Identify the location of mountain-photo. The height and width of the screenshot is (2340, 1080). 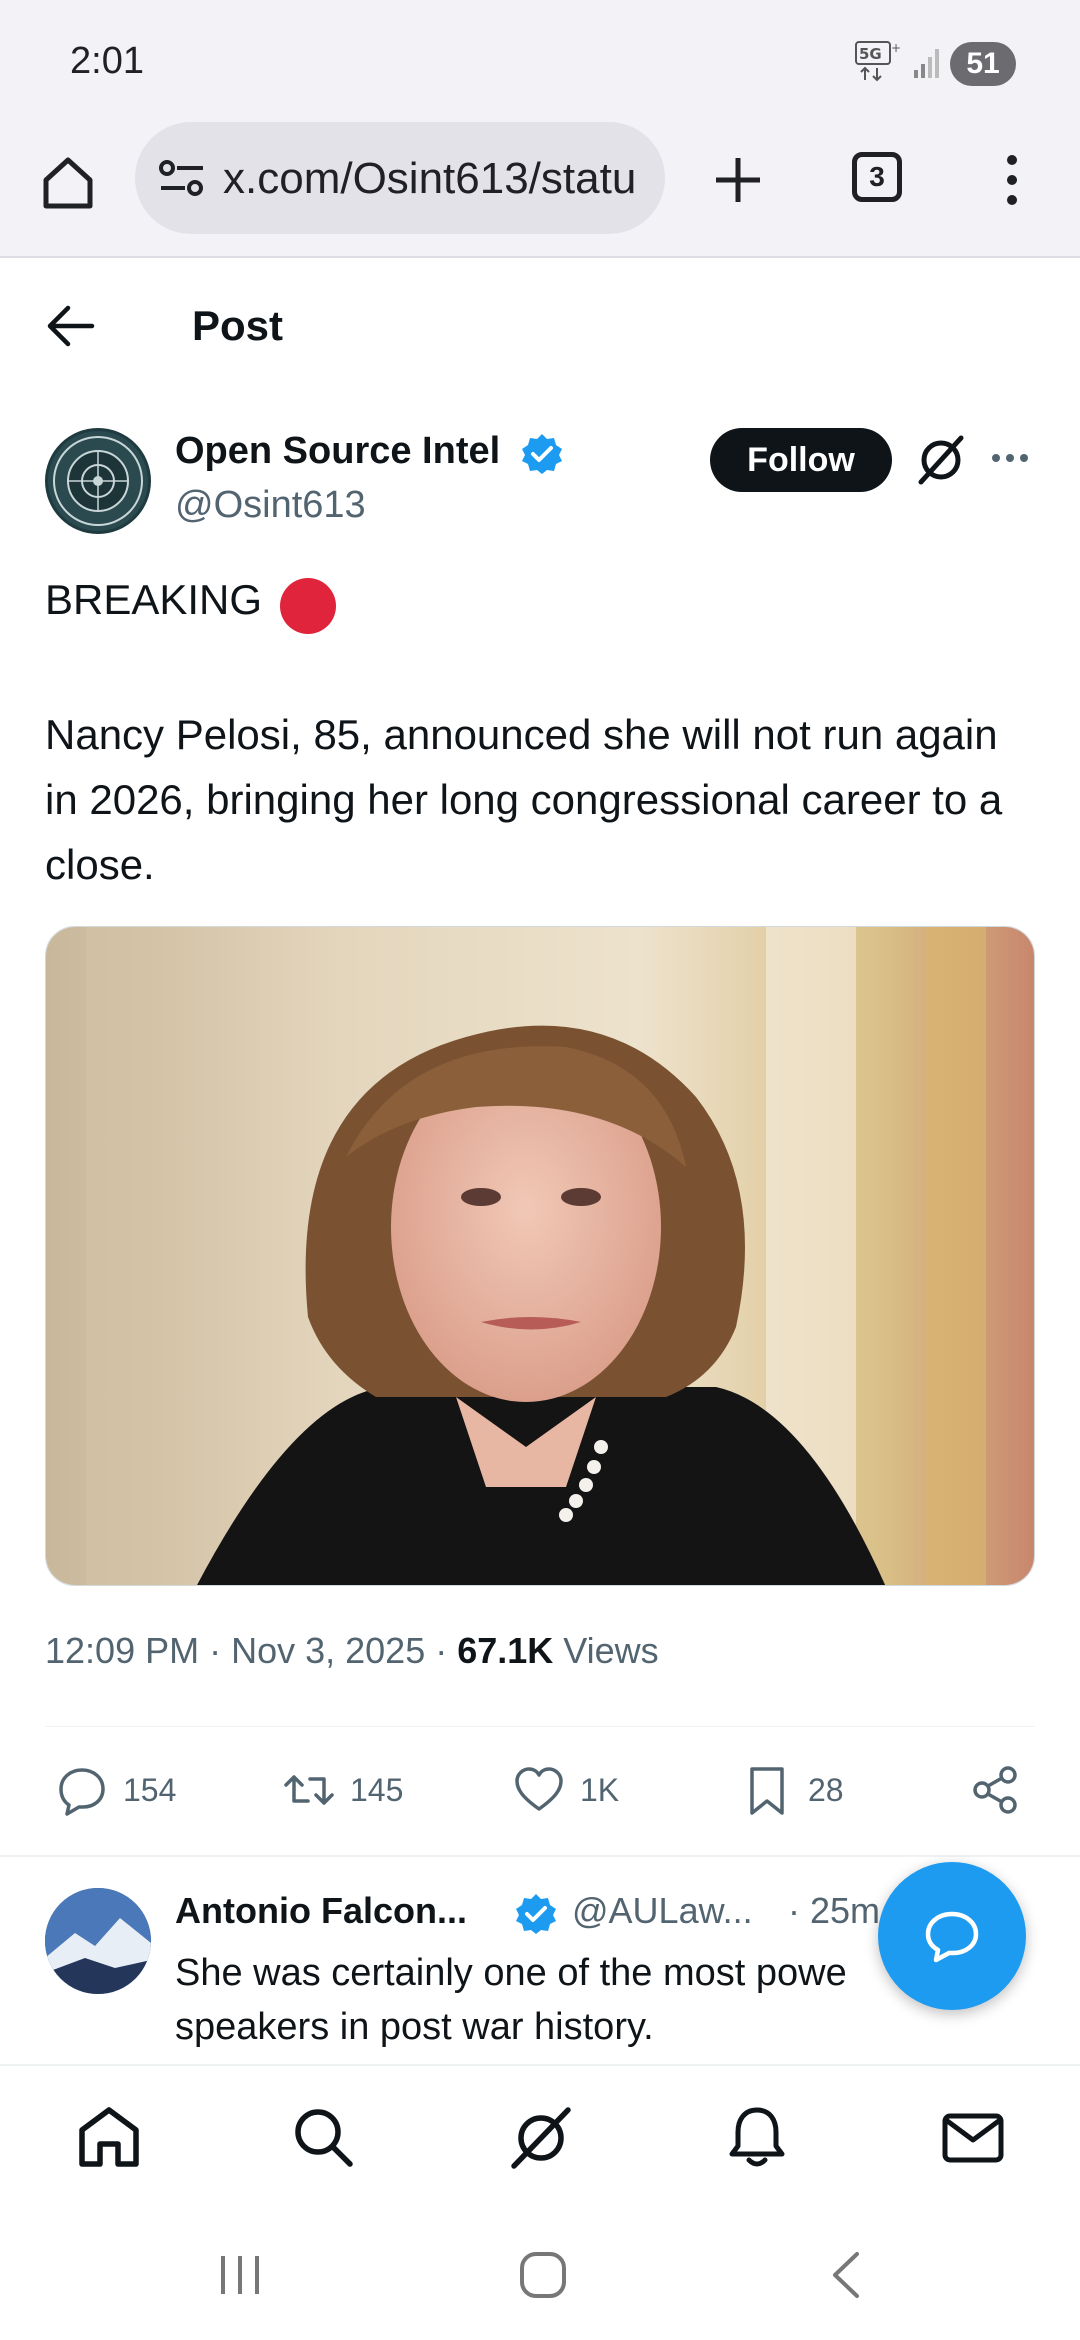
(98, 1941).